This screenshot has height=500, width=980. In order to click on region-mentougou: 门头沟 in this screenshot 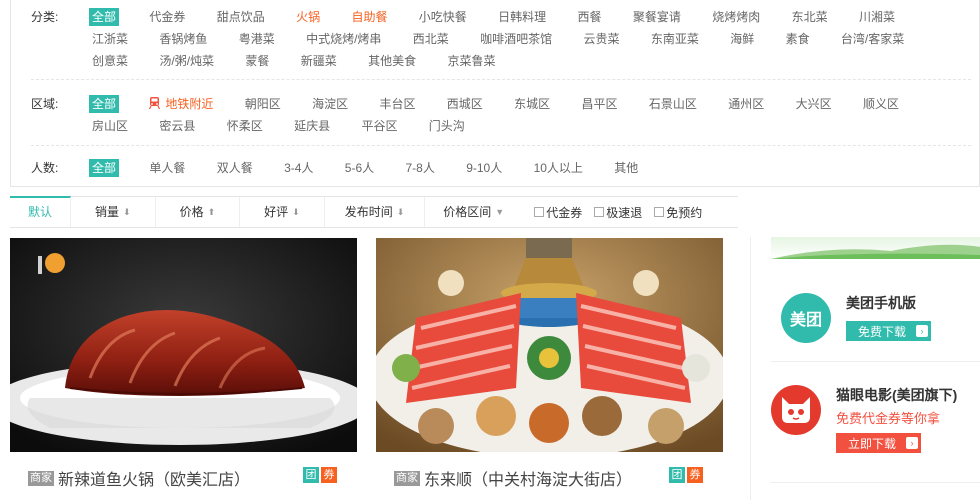, I will do `click(447, 126)`.